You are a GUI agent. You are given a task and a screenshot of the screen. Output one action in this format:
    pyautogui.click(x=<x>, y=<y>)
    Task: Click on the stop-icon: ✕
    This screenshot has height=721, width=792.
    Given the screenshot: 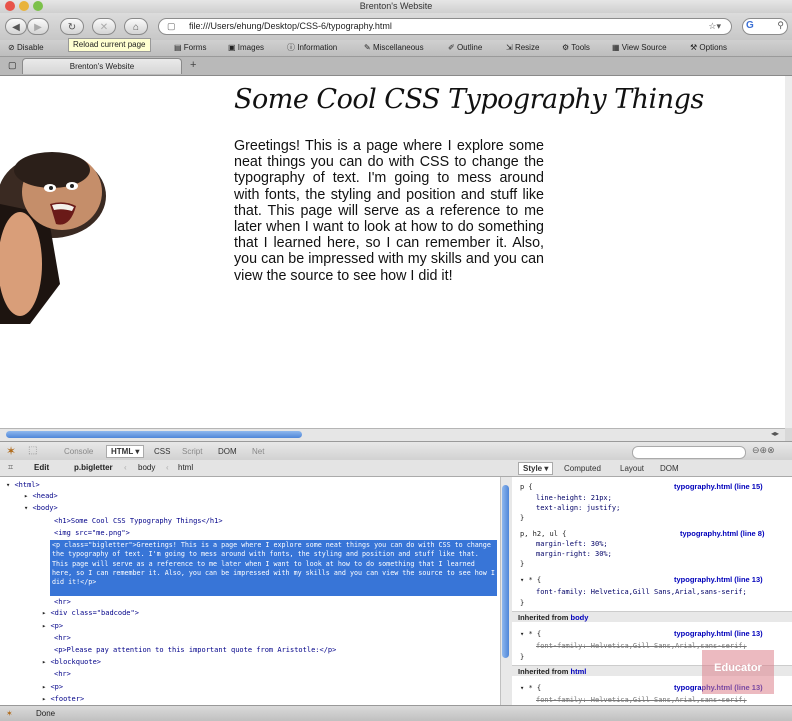 What is the action you would take?
    pyautogui.click(x=104, y=27)
    